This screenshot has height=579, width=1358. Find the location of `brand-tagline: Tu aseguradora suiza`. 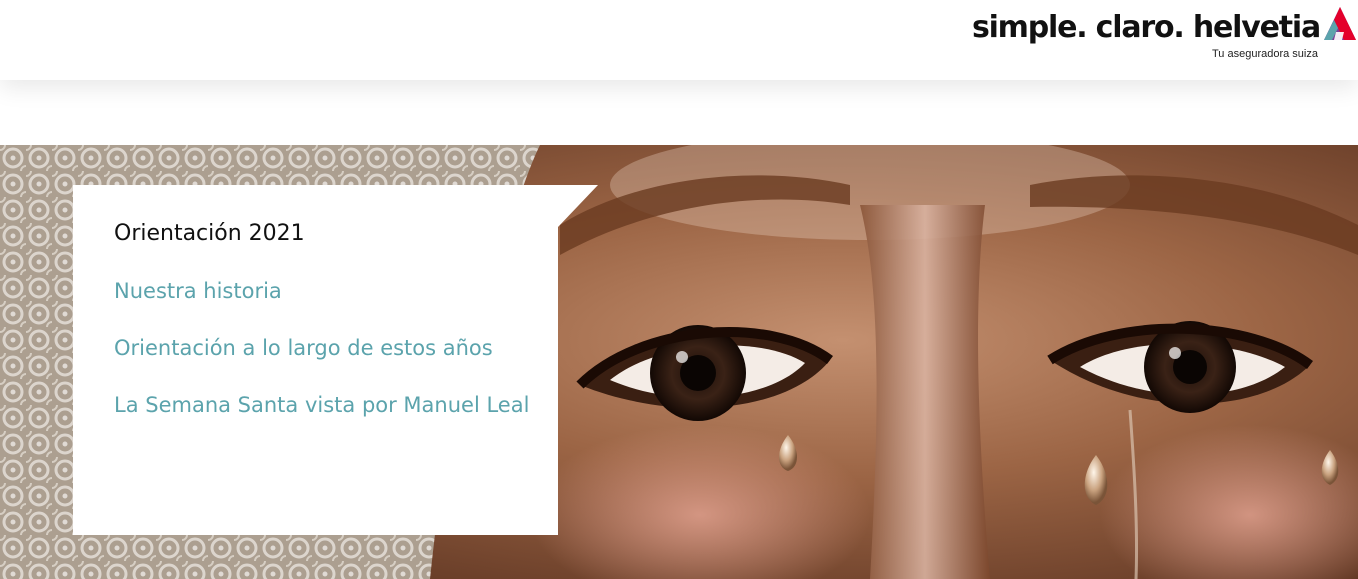

brand-tagline: Tu aseguradora suiza is located at coordinates (1265, 54).